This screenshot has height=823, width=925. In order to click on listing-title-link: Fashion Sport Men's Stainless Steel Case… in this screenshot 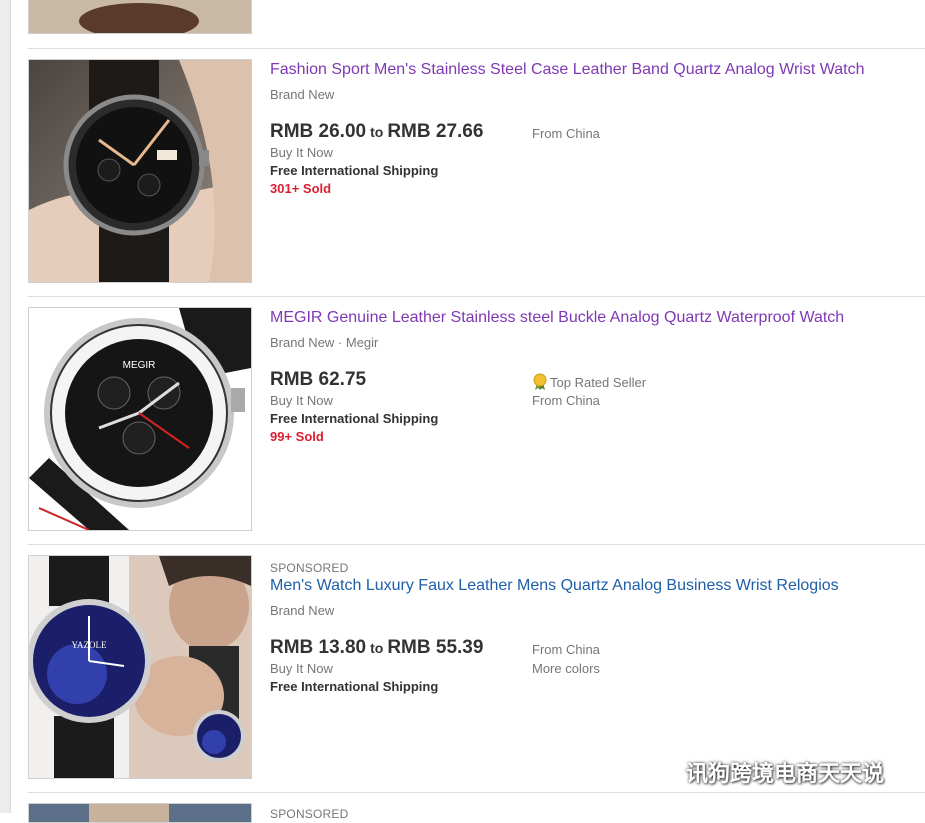, I will do `click(567, 70)`.